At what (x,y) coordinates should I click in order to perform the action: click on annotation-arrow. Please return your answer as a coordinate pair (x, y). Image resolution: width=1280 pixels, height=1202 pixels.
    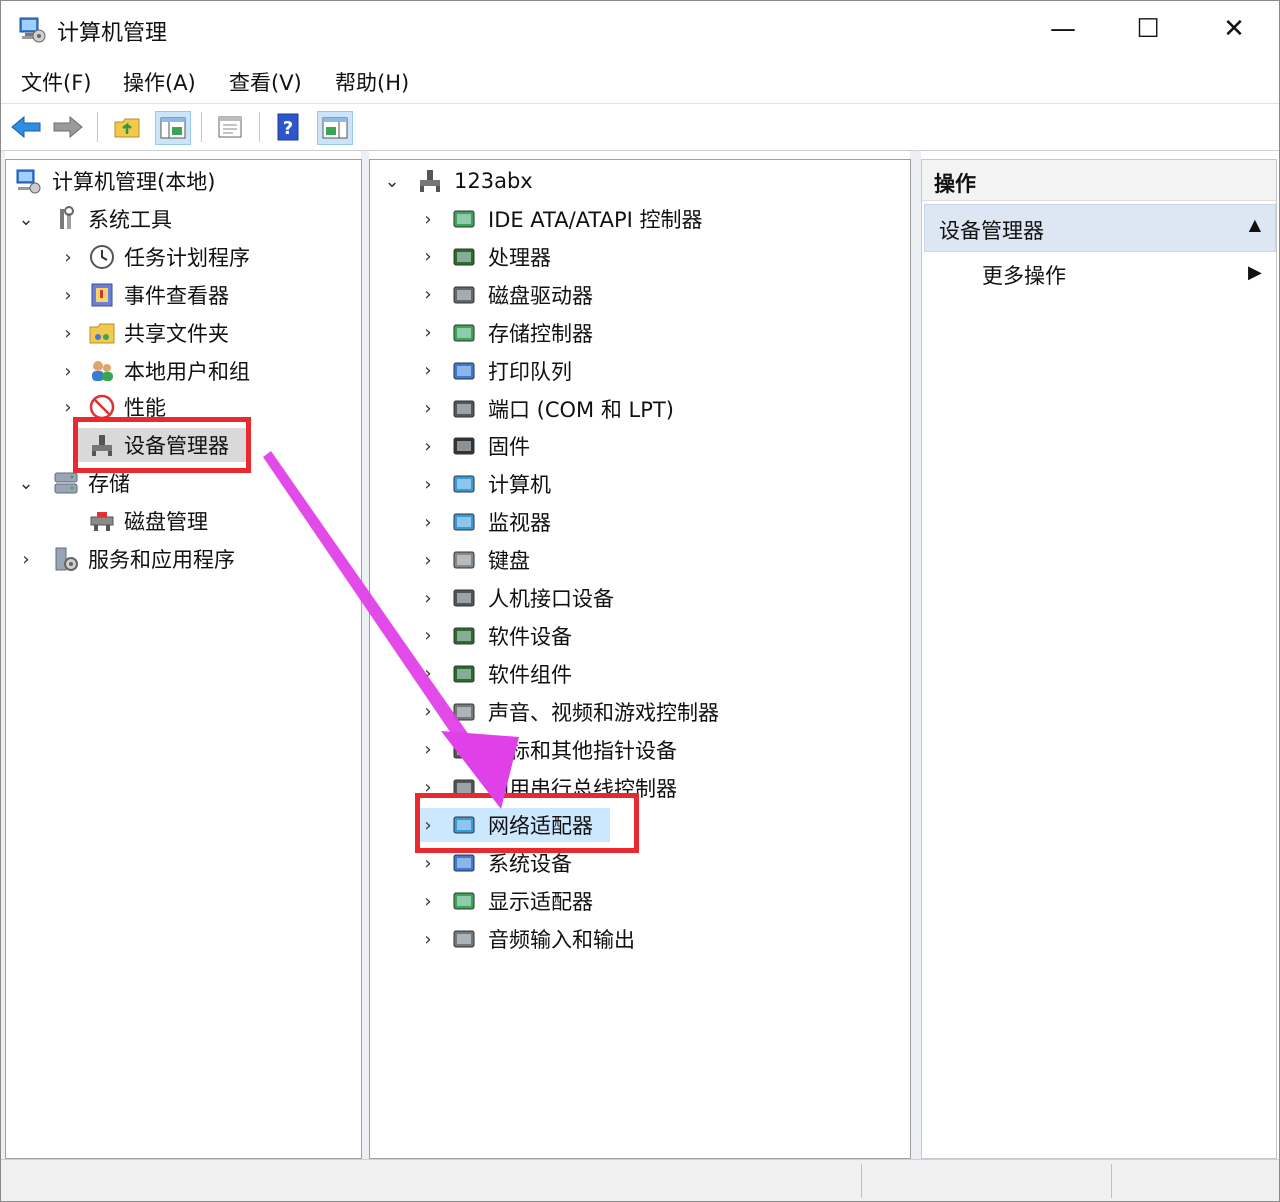
    Looking at the image, I should click on (391, 630).